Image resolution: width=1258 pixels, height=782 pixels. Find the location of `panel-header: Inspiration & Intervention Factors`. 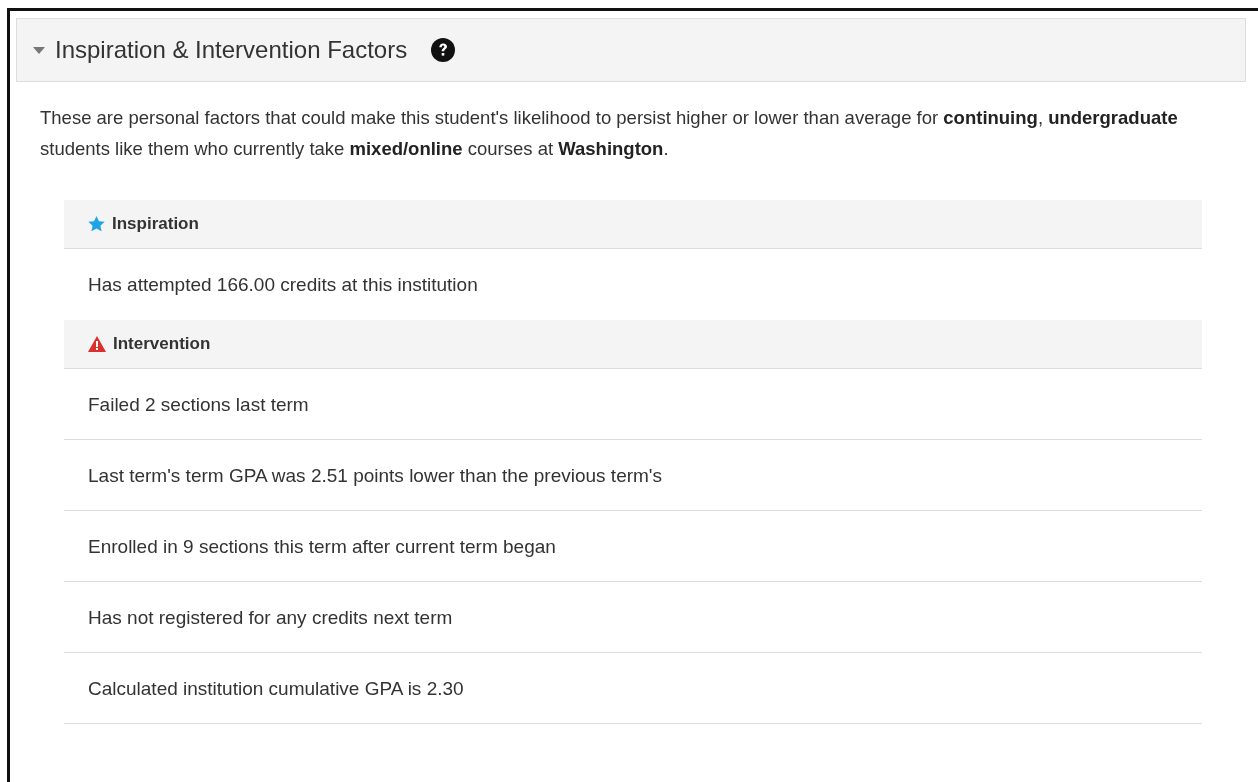

panel-header: Inspiration & Intervention Factors is located at coordinates (631, 50).